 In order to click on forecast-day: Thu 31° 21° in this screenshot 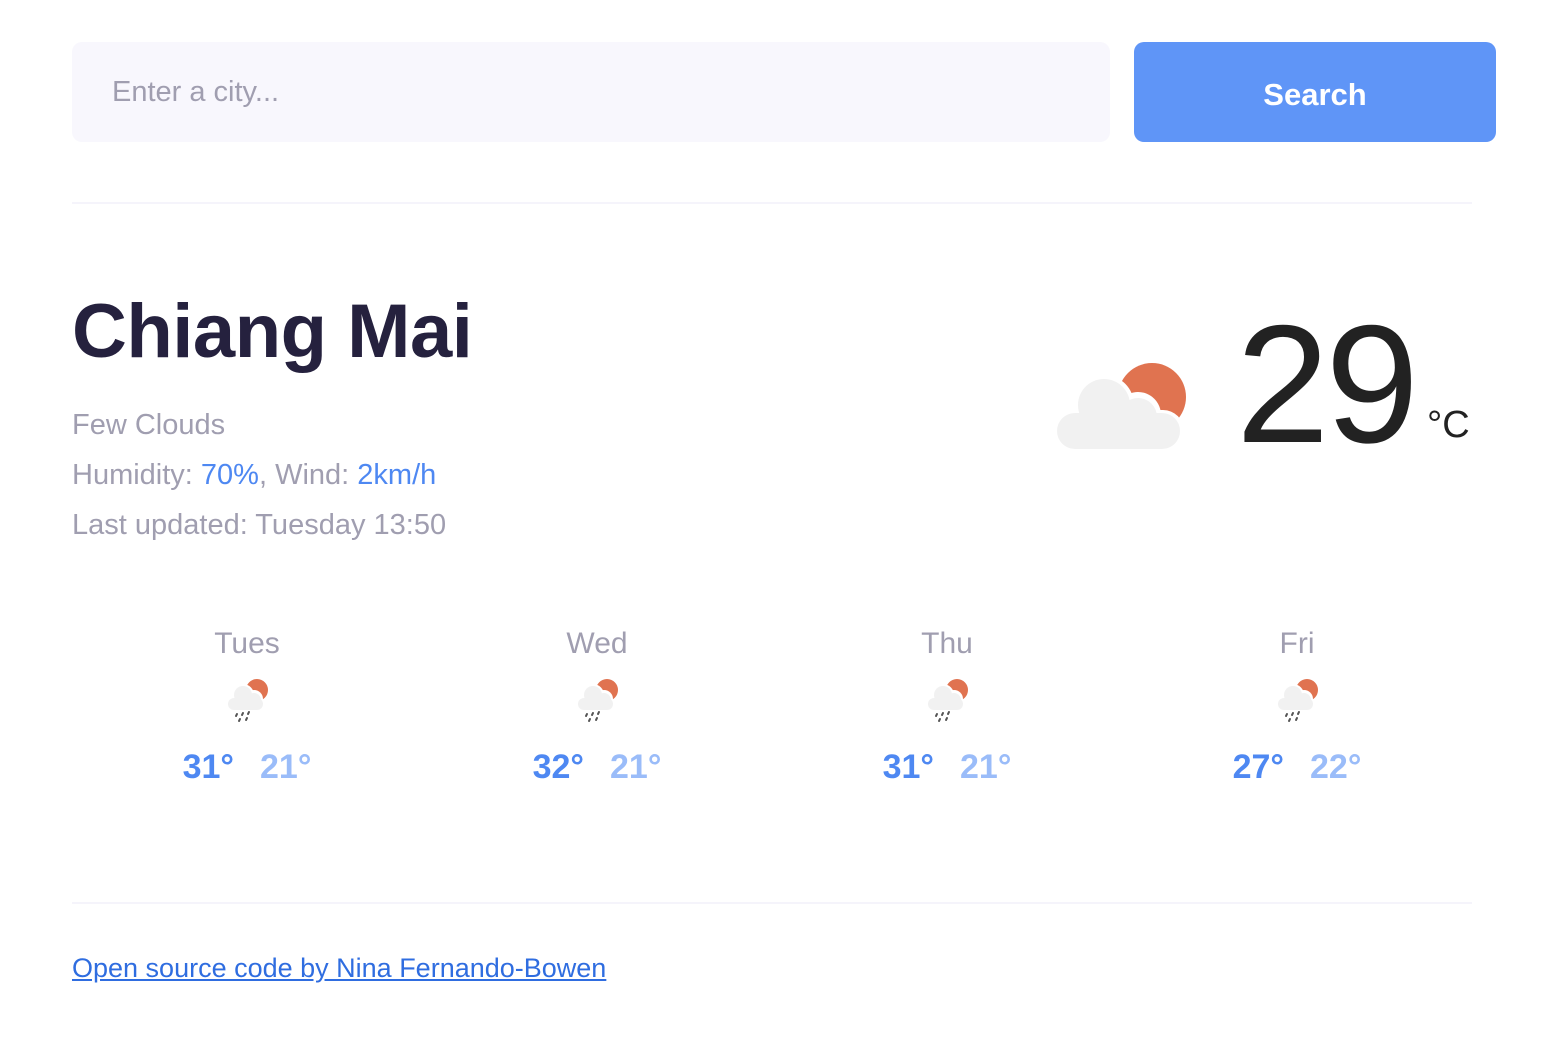, I will do `click(947, 706)`.